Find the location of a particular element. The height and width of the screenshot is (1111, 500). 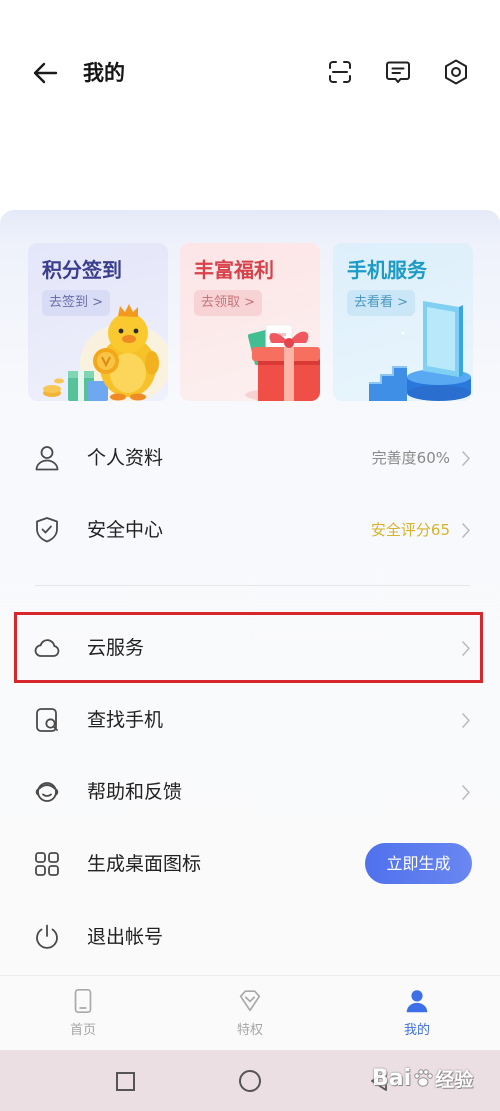

menu-item-label: 个人资料 is located at coordinates (125, 458).